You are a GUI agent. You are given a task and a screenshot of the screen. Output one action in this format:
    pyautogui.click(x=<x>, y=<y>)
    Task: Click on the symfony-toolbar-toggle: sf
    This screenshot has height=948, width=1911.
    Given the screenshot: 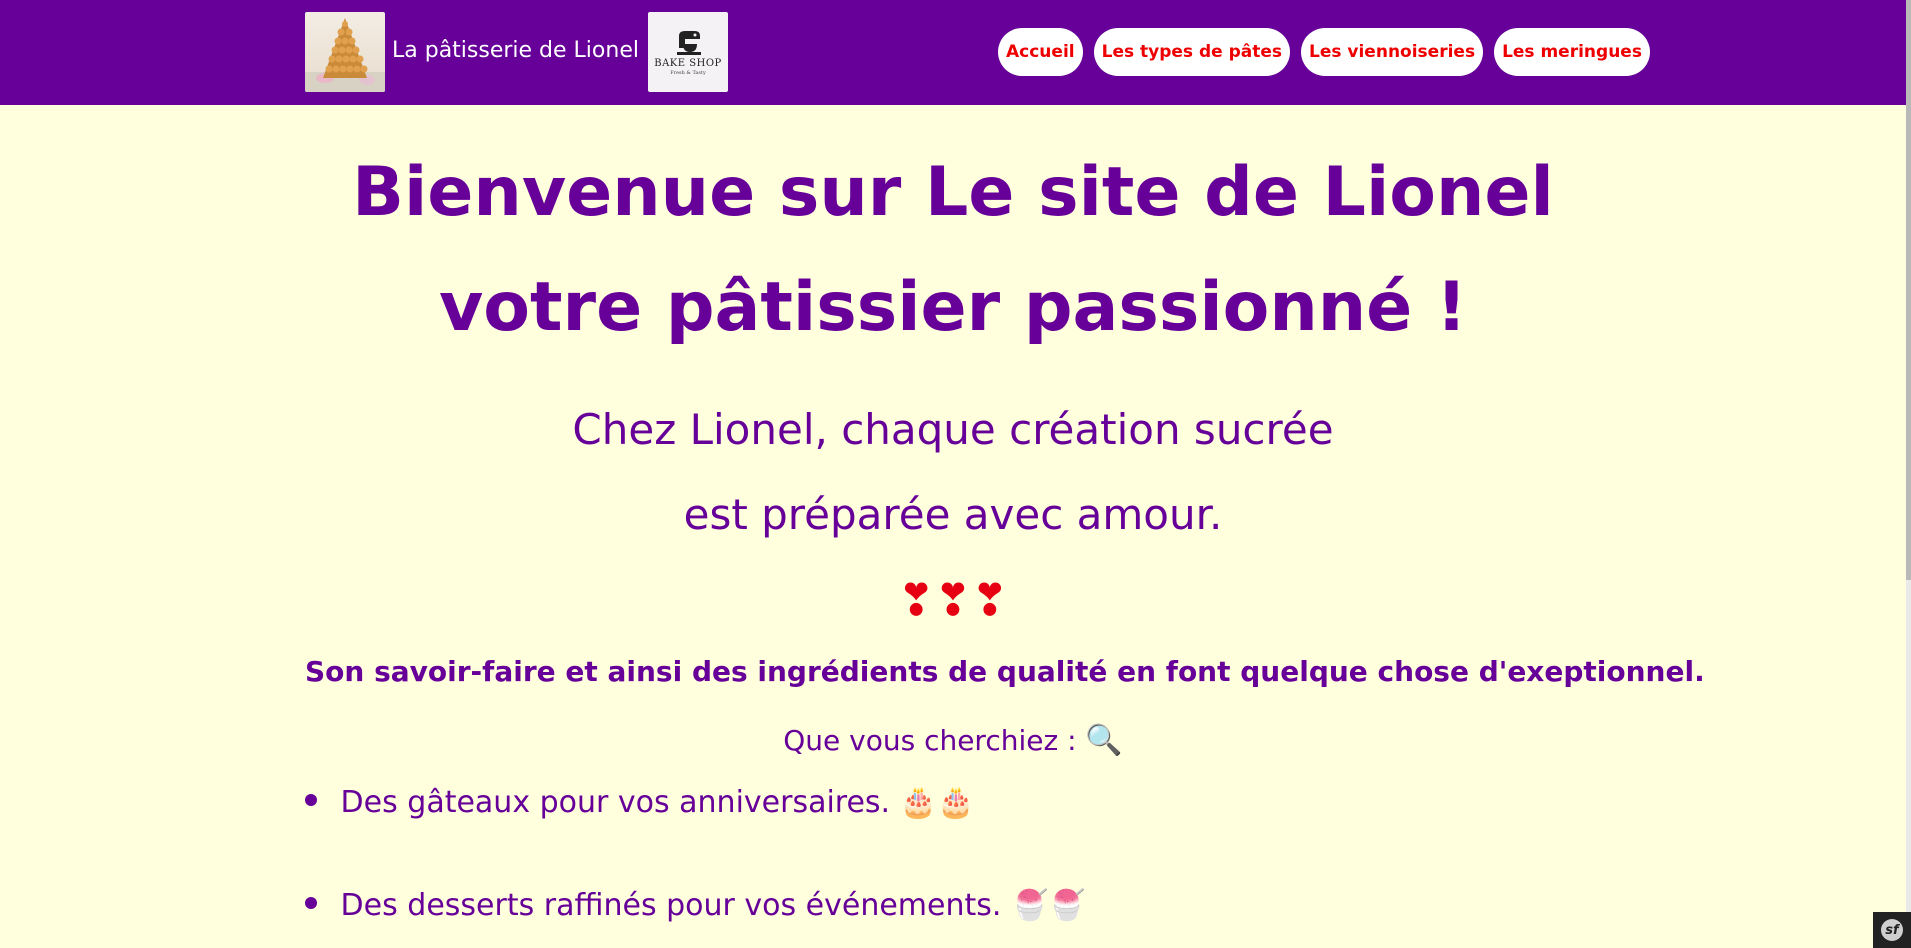 What is the action you would take?
    pyautogui.click(x=1892, y=930)
    